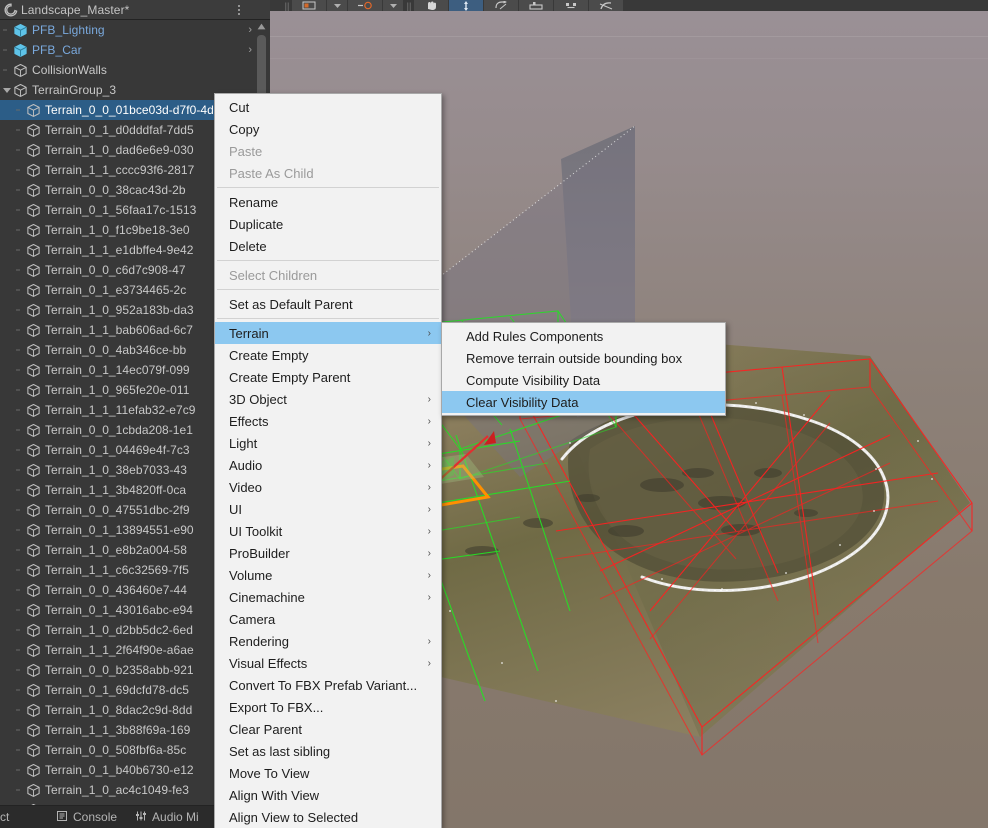 The image size is (988, 828). What do you see at coordinates (328, 773) in the screenshot?
I see `context-menu-item: Move To View` at bounding box center [328, 773].